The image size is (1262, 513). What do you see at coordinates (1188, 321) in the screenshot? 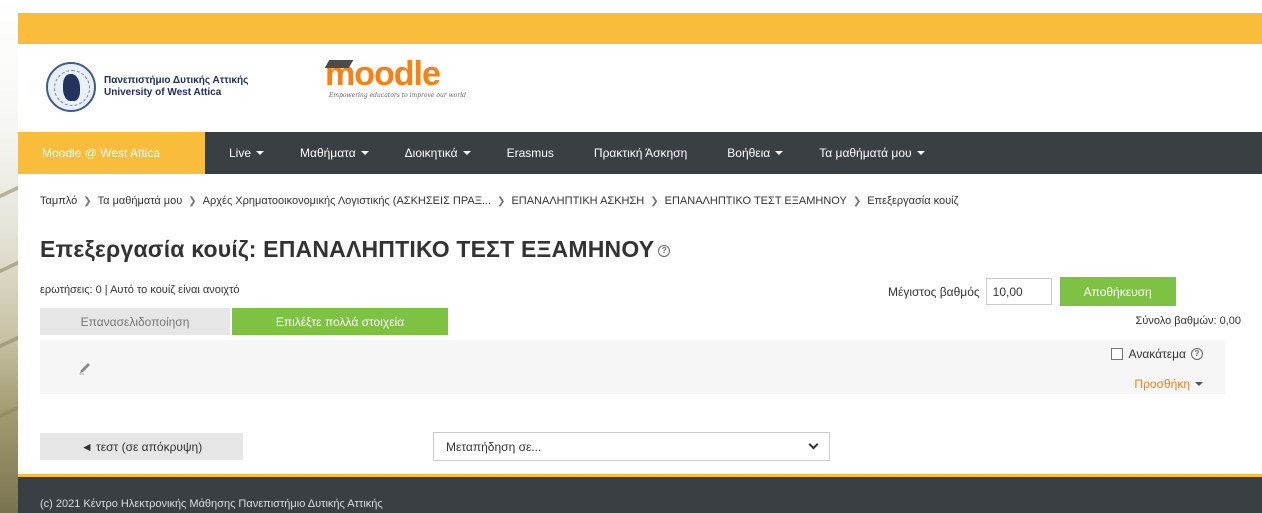
I see `total-marks: Σύνολο βαθμών: 0,00` at bounding box center [1188, 321].